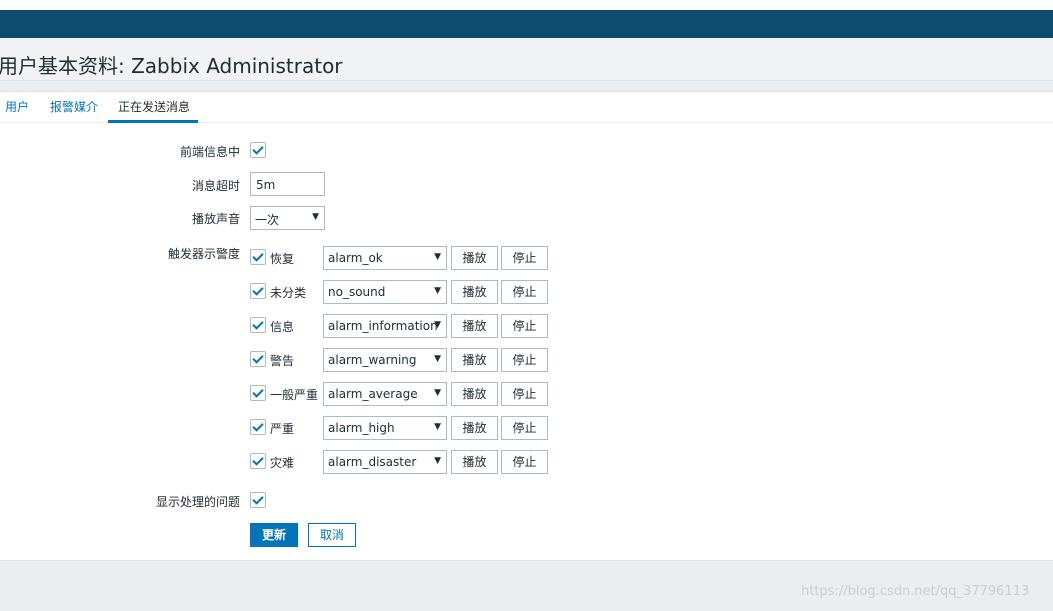 This screenshot has width=1053, height=611. I want to click on severity-checkbox-warning, so click(258, 359).